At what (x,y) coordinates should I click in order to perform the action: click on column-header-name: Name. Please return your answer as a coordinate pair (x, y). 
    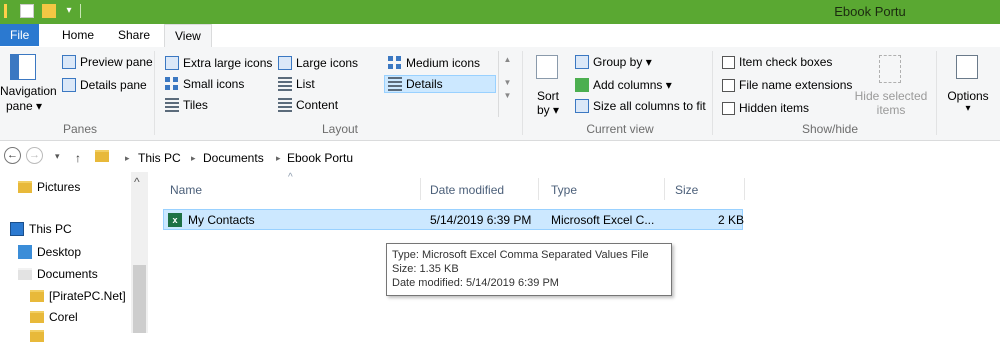
    Looking at the image, I should click on (186, 190).